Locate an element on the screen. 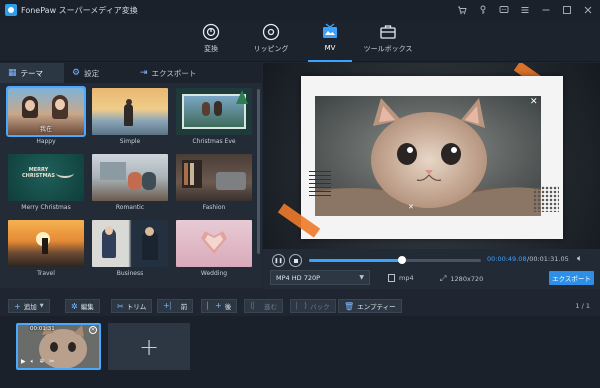  forward-button: ⟨⎸ 進む is located at coordinates (264, 306).